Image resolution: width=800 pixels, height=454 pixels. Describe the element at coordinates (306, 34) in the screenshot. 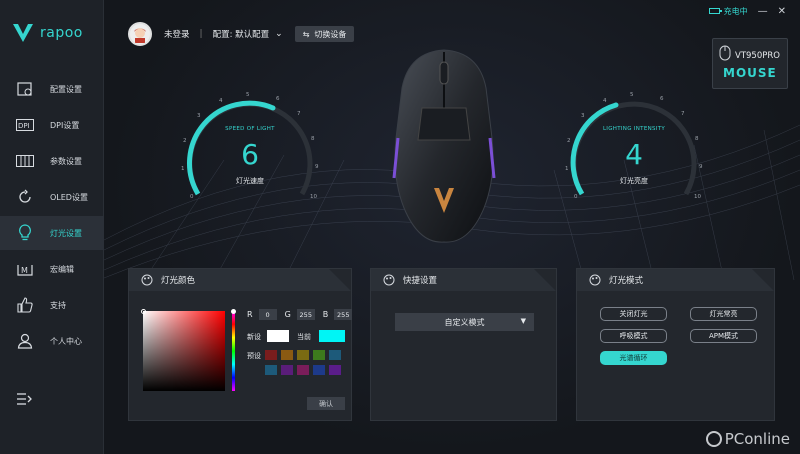

I see `swap-icon: ⇆` at that location.